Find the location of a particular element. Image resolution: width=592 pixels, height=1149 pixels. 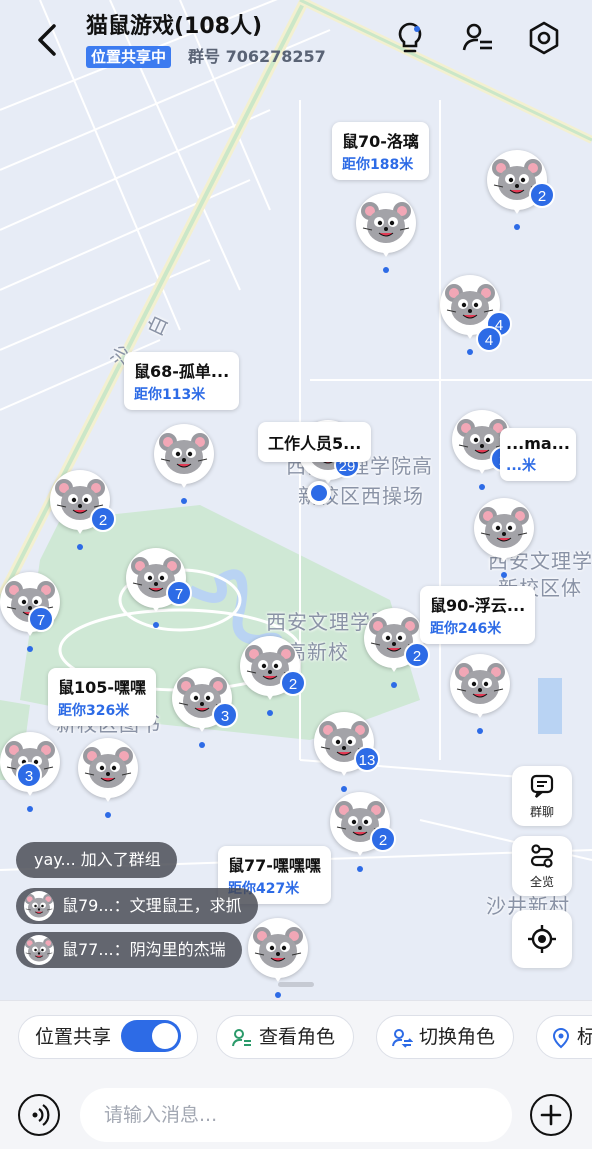

members-icon is located at coordinates (478, 38).